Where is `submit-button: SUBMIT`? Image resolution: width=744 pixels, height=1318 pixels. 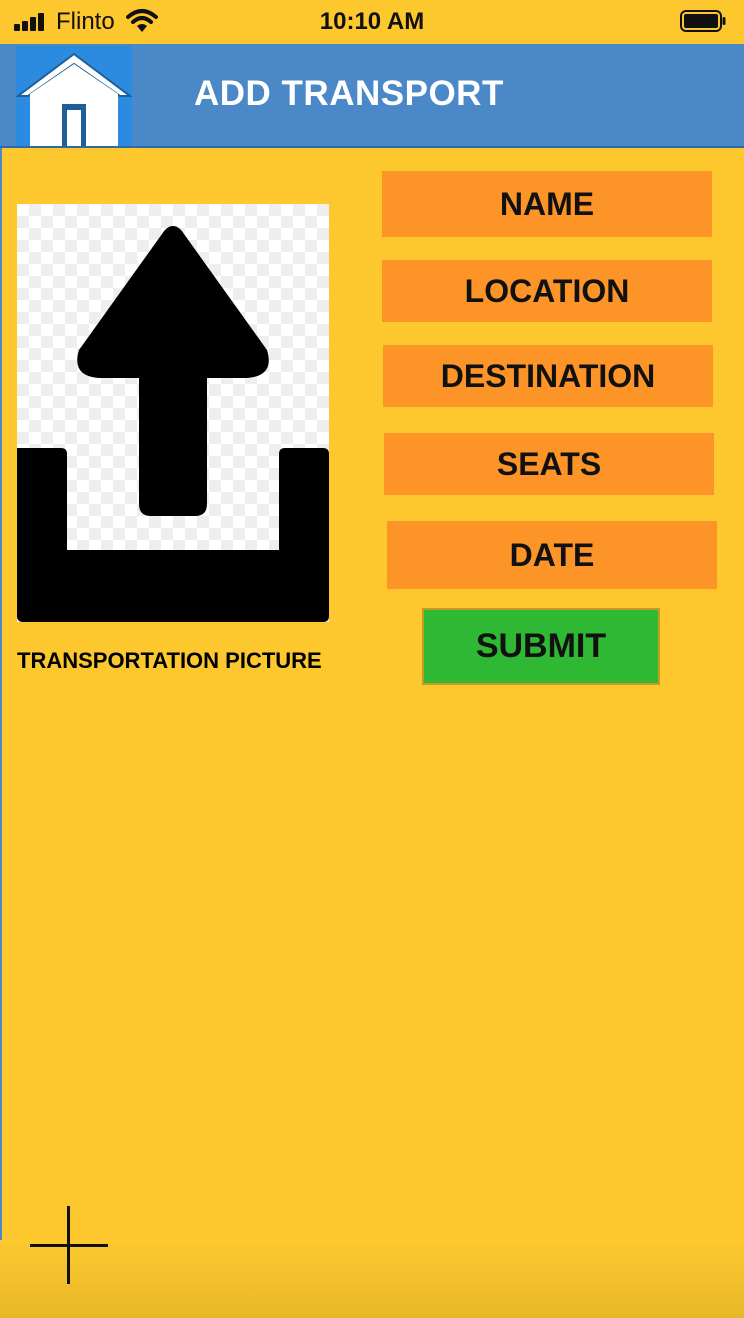 submit-button: SUBMIT is located at coordinates (541, 646).